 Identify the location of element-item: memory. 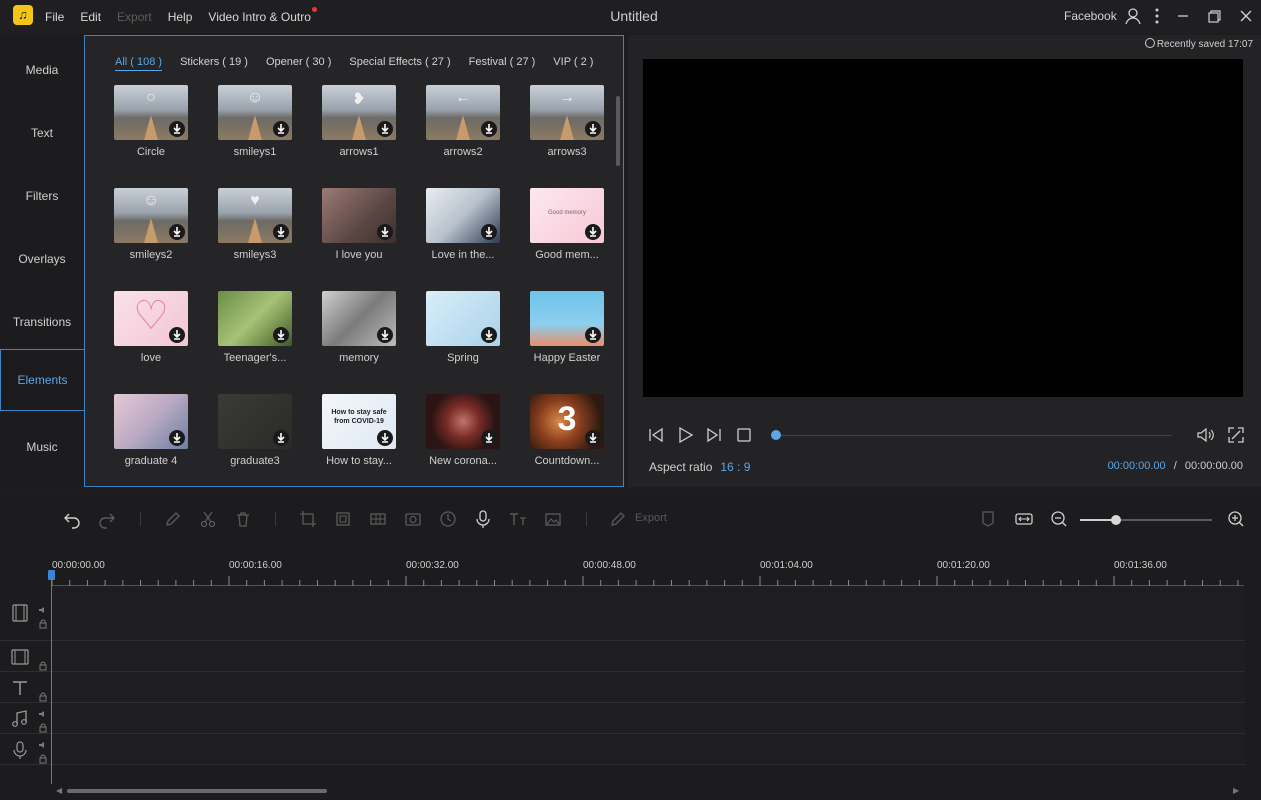
(359, 335).